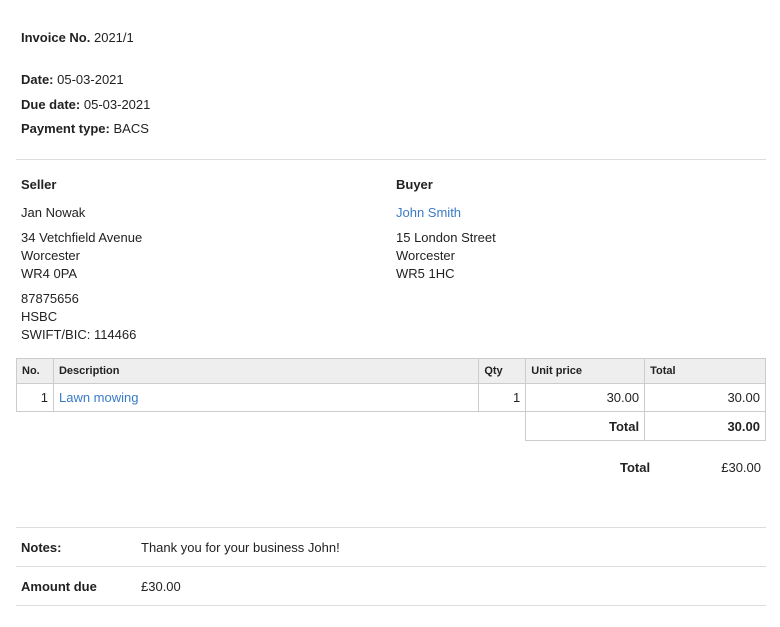 This screenshot has height=627, width=780. I want to click on table-row: 1 Lawn mowing 1 30.00 30.00, so click(391, 397).